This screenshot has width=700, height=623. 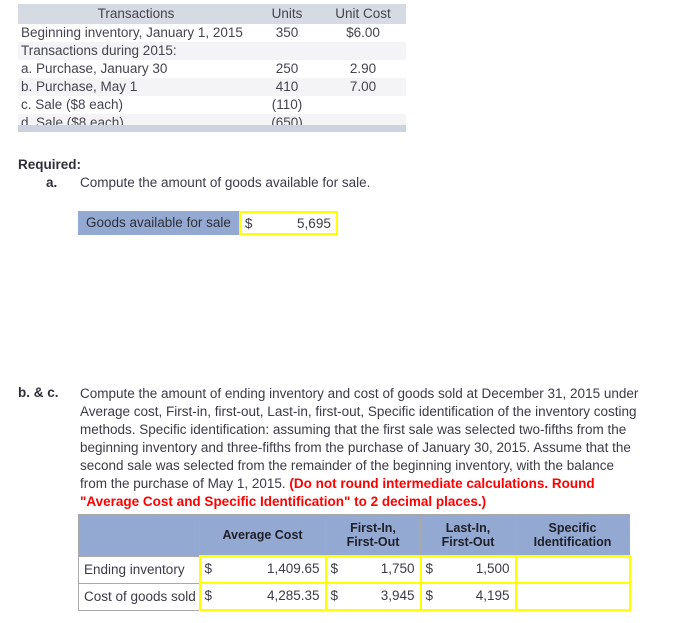 I want to click on table-row: c. Sale ($8 each) (110), so click(x=212, y=105).